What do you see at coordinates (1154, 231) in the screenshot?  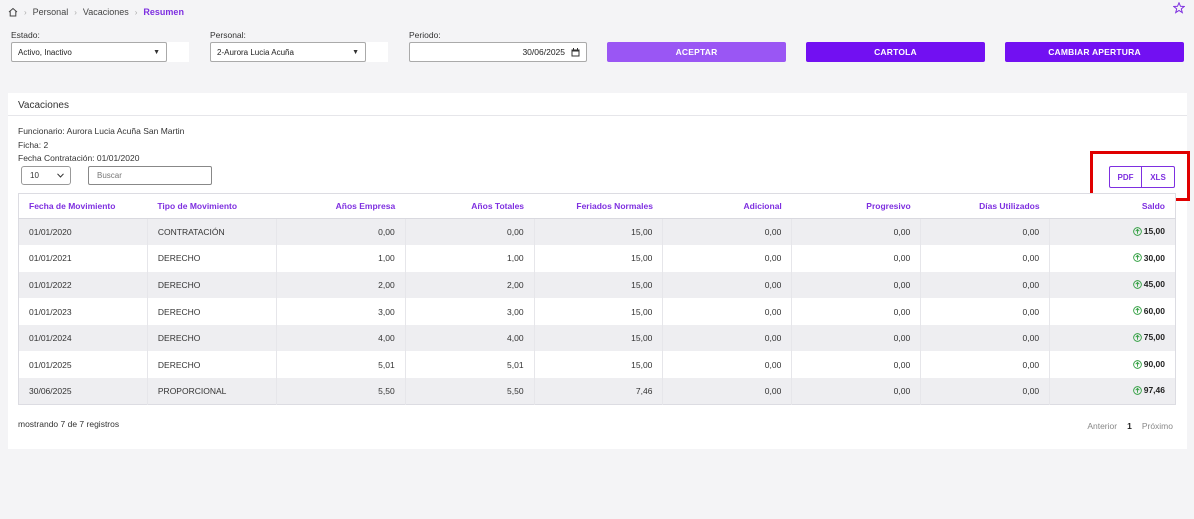 I see `saldo-text: 15,00` at bounding box center [1154, 231].